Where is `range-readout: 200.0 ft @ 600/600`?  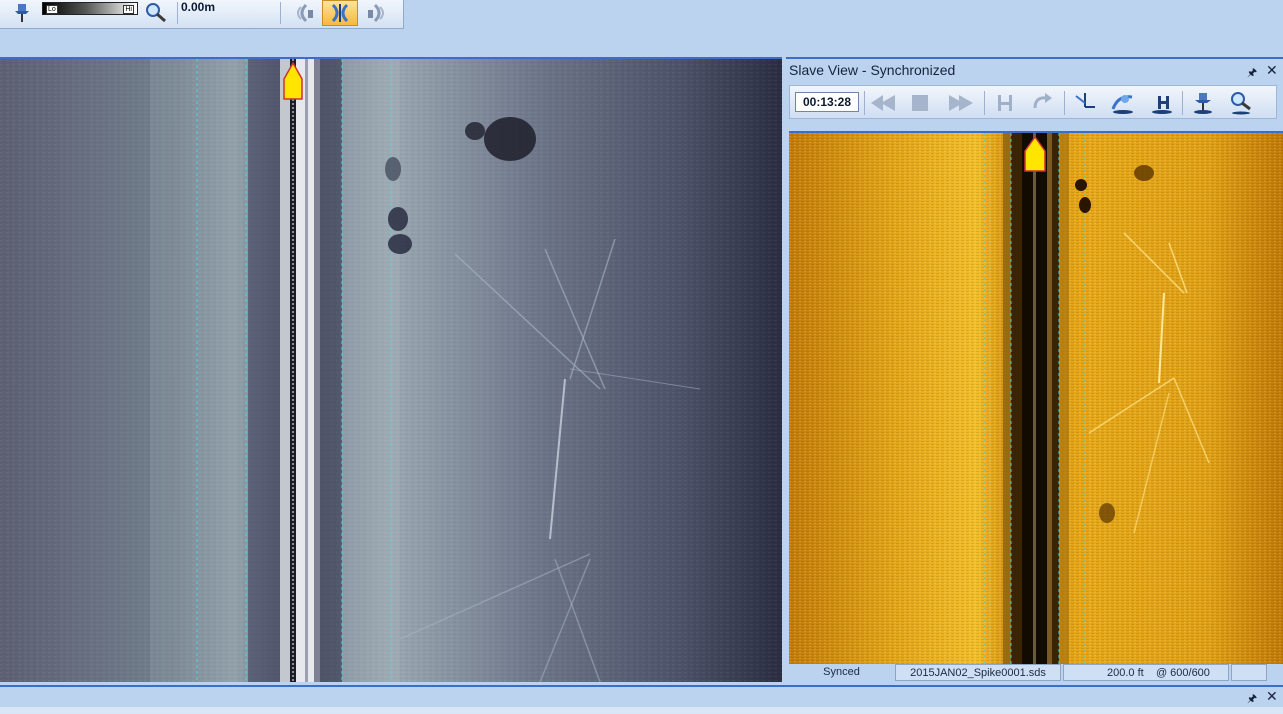
range-readout: 200.0 ft @ 600/600 is located at coordinates (1146, 672).